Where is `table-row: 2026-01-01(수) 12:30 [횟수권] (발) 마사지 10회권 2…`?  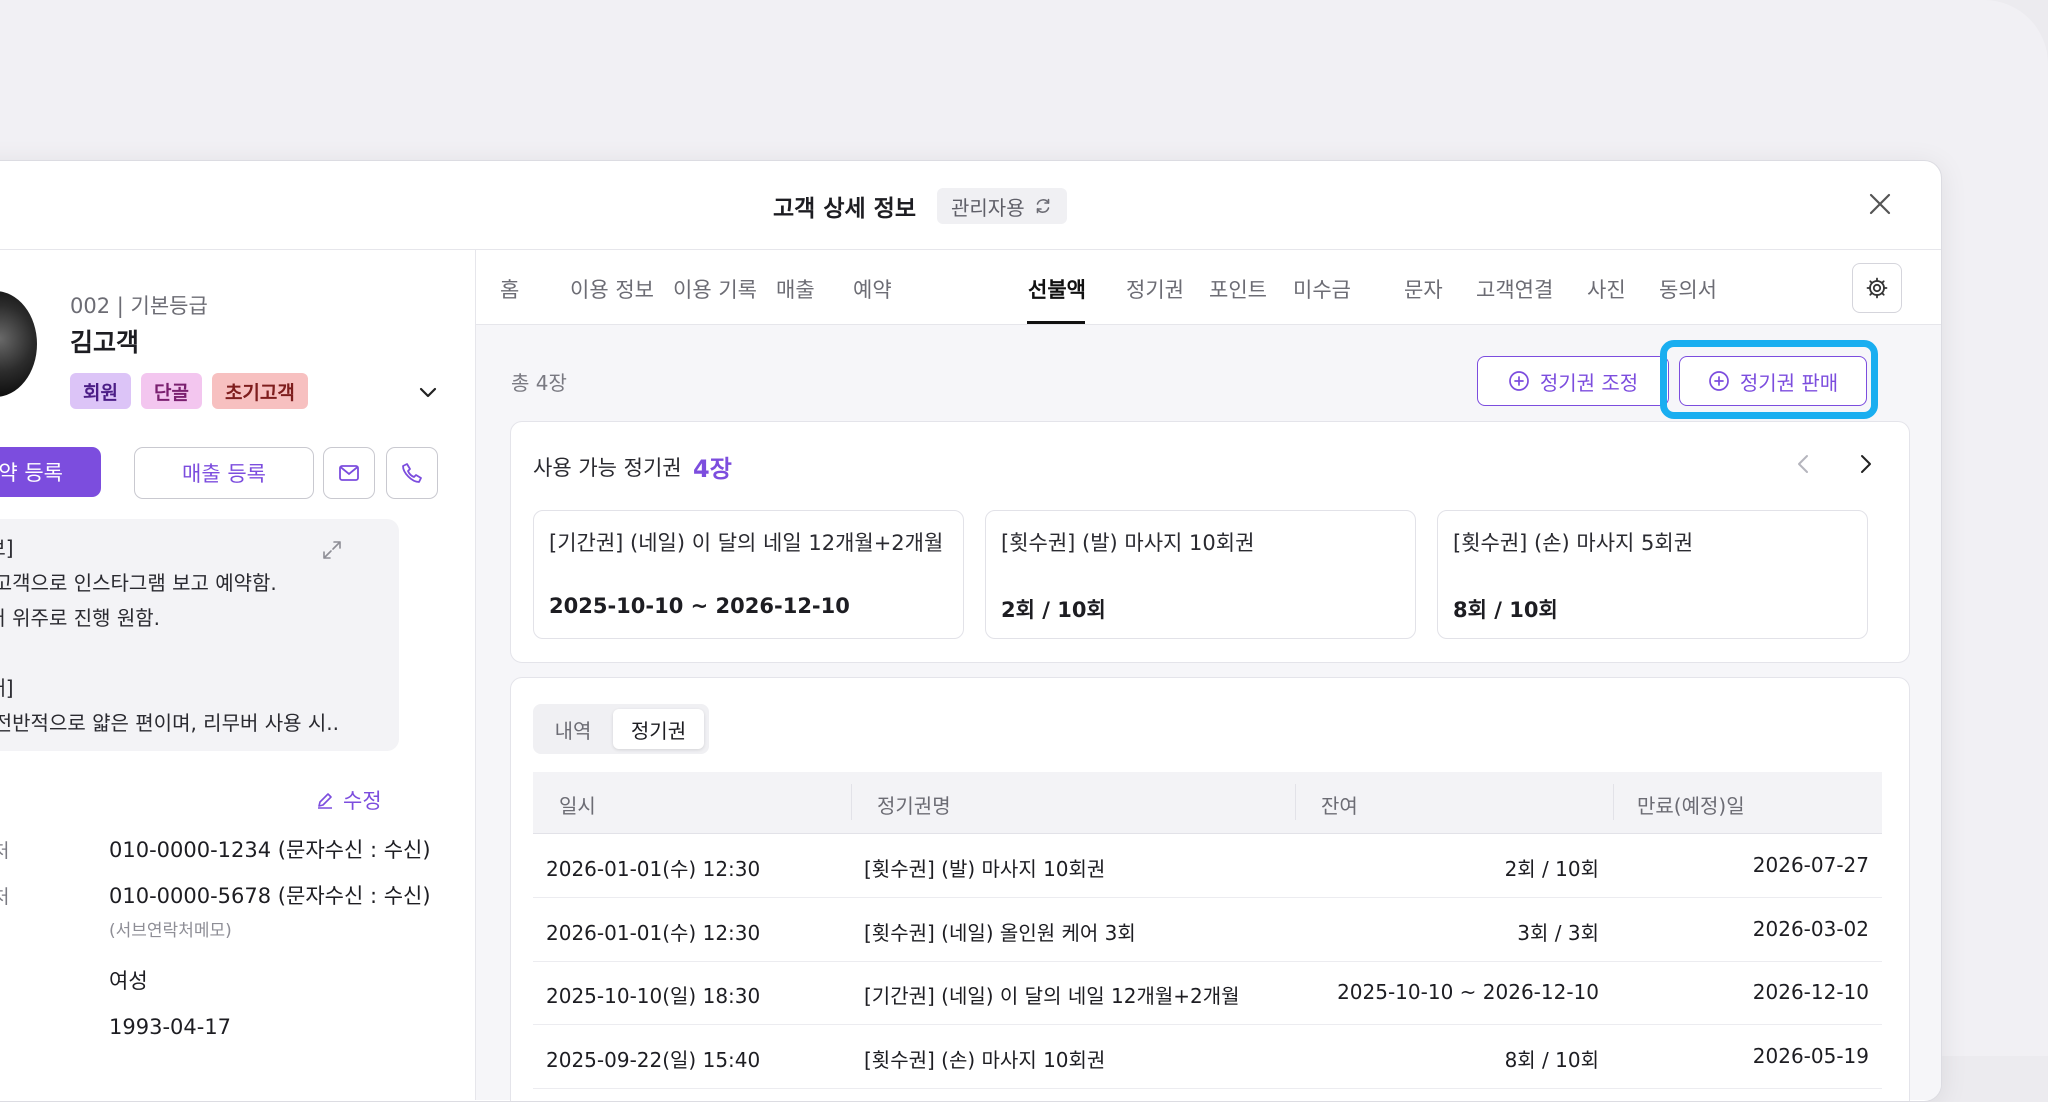
table-row: 2026-01-01(수) 12:30 [횟수권] (발) 마사지 10회권 2… is located at coordinates (1207, 866).